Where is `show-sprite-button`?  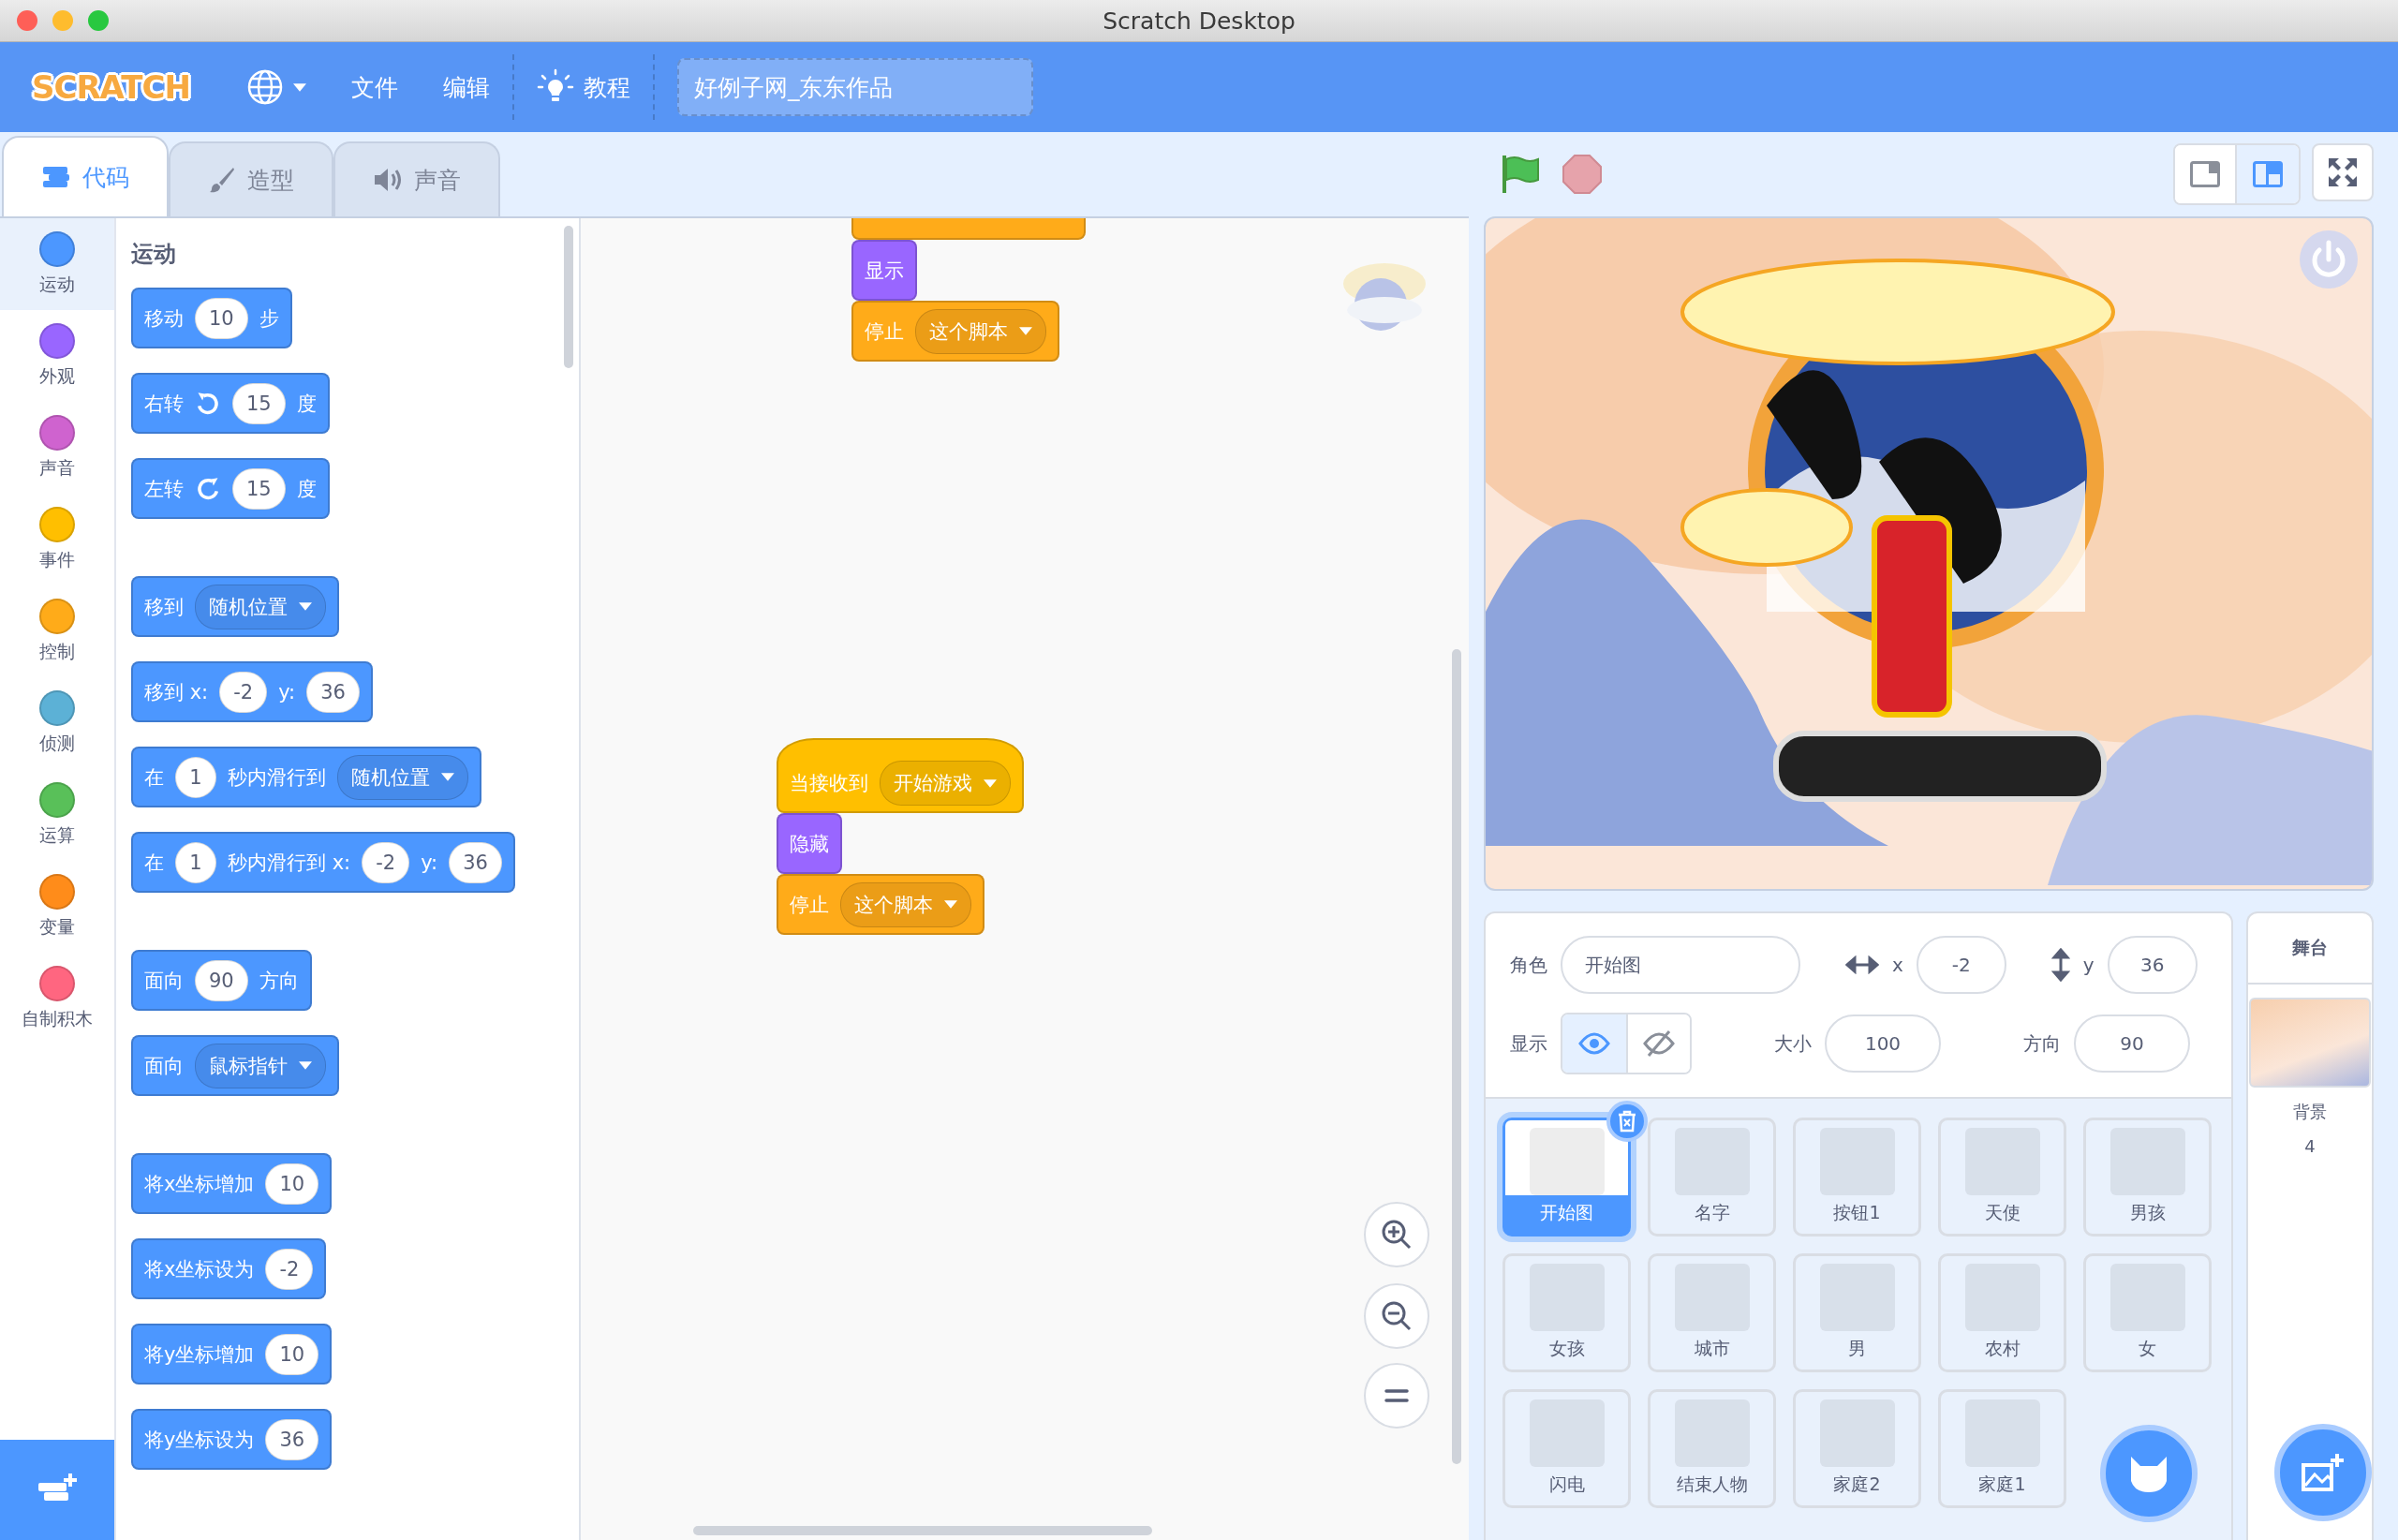
show-sprite-button is located at coordinates (1594, 1043).